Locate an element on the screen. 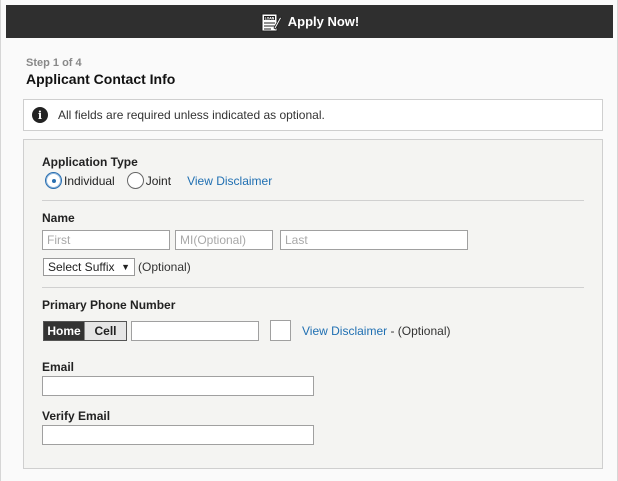  suffix-select-value: Select Suffix is located at coordinates (81, 267).